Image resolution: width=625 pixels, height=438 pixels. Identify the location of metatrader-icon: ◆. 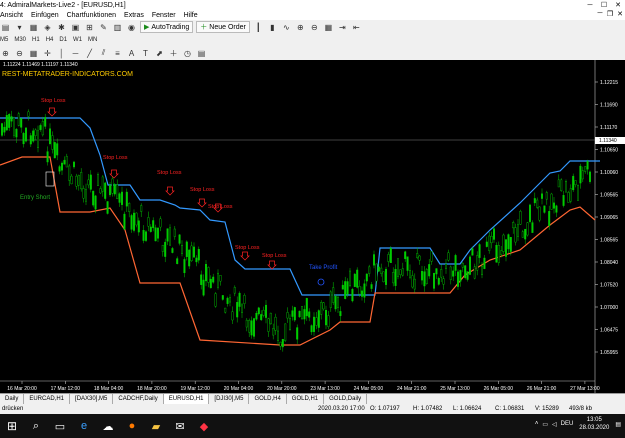
(204, 426).